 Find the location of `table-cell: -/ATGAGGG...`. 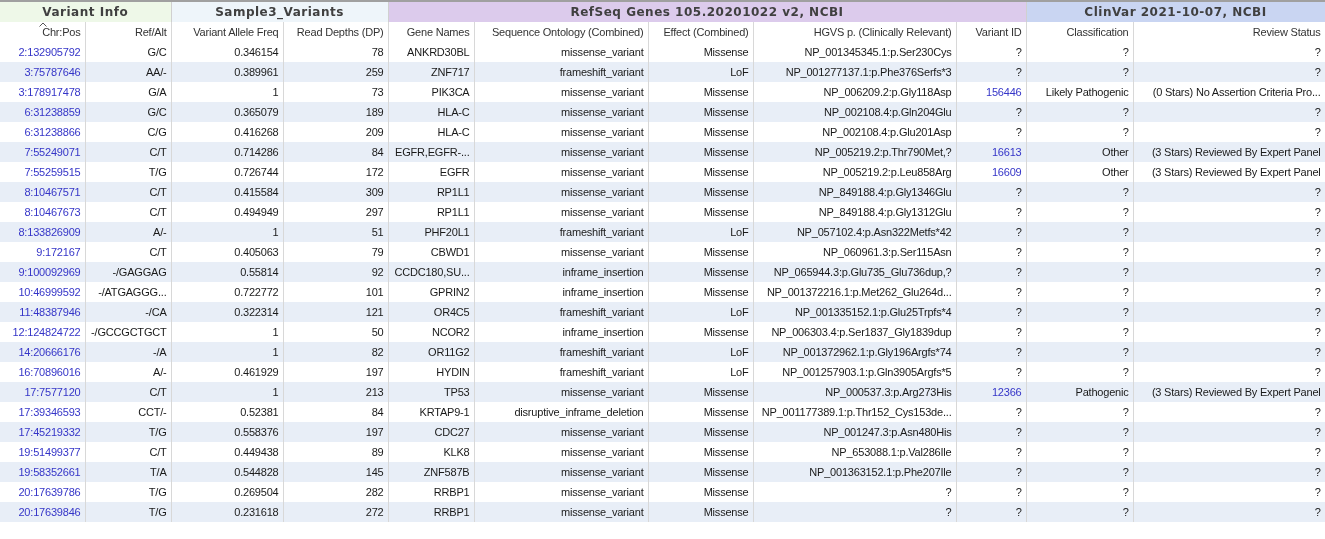

table-cell: -/ATGAGGG... is located at coordinates (132, 291).